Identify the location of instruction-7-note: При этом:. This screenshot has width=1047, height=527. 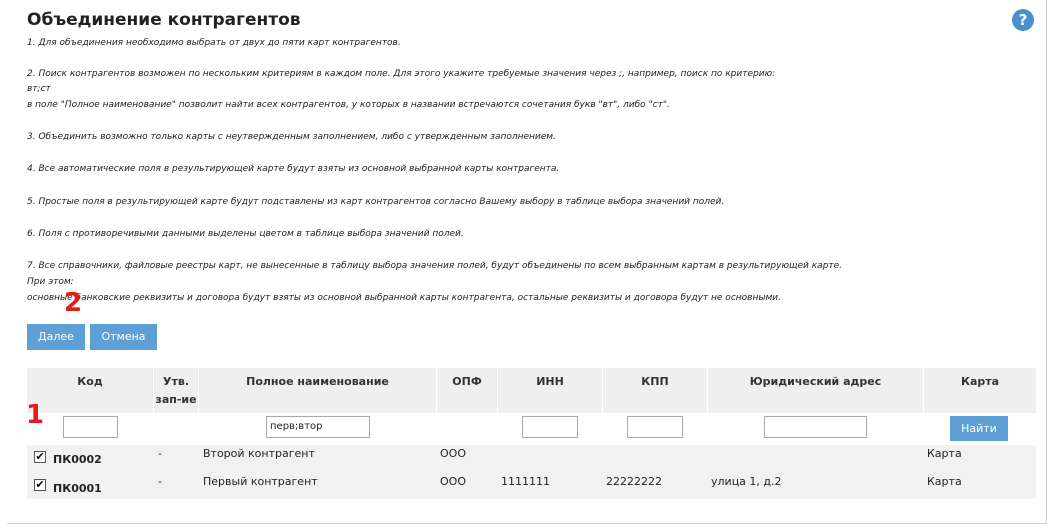
(50, 282).